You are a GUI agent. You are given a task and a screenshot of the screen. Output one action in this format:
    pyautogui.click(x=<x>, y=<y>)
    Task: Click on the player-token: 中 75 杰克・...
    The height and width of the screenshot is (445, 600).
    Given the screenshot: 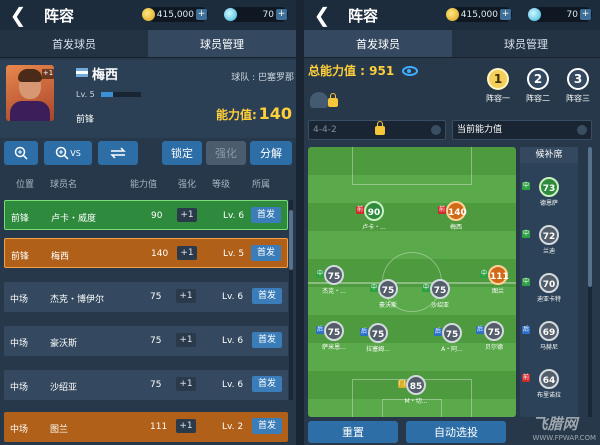 What is the action you would take?
    pyautogui.click(x=334, y=280)
    